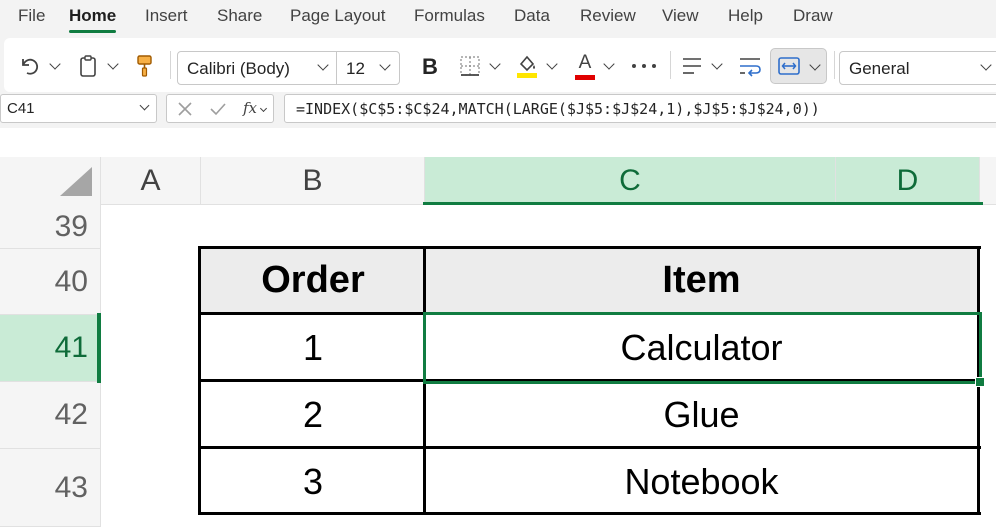 This screenshot has width=996, height=527. Describe the element at coordinates (532, 16) in the screenshot. I see `menu-data: Data` at that location.